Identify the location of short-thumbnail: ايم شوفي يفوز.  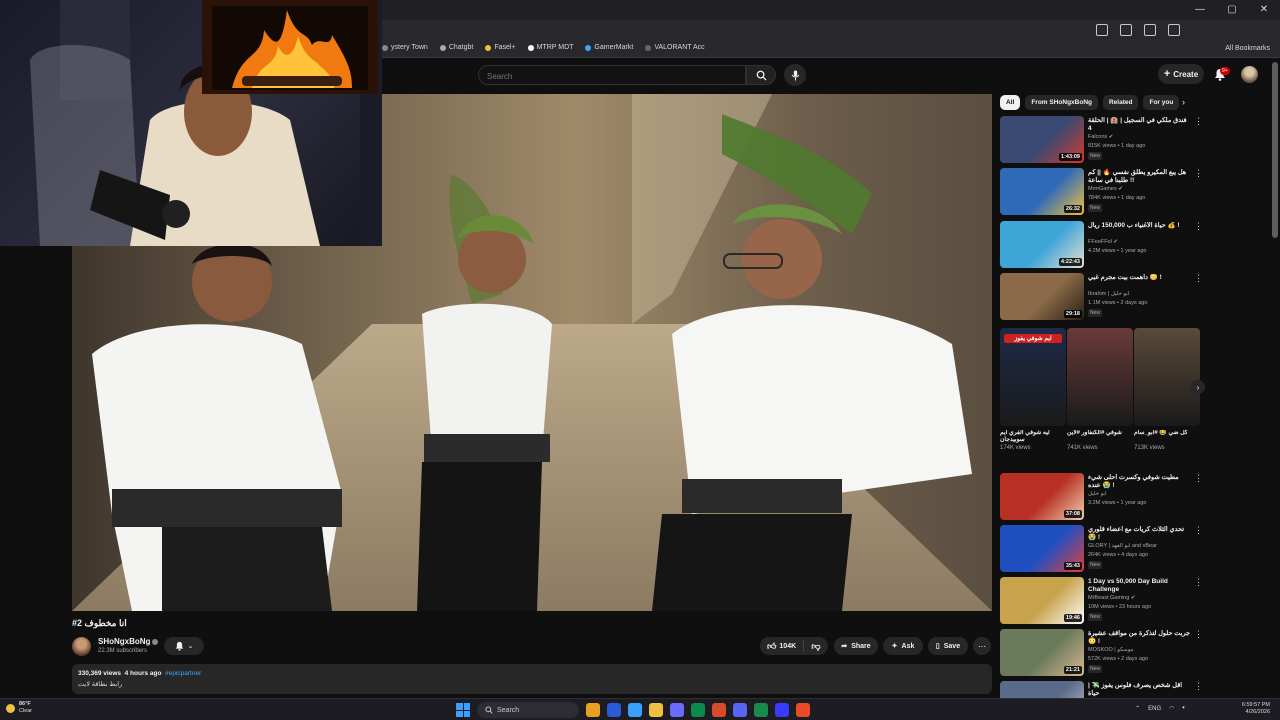
(1033, 377).